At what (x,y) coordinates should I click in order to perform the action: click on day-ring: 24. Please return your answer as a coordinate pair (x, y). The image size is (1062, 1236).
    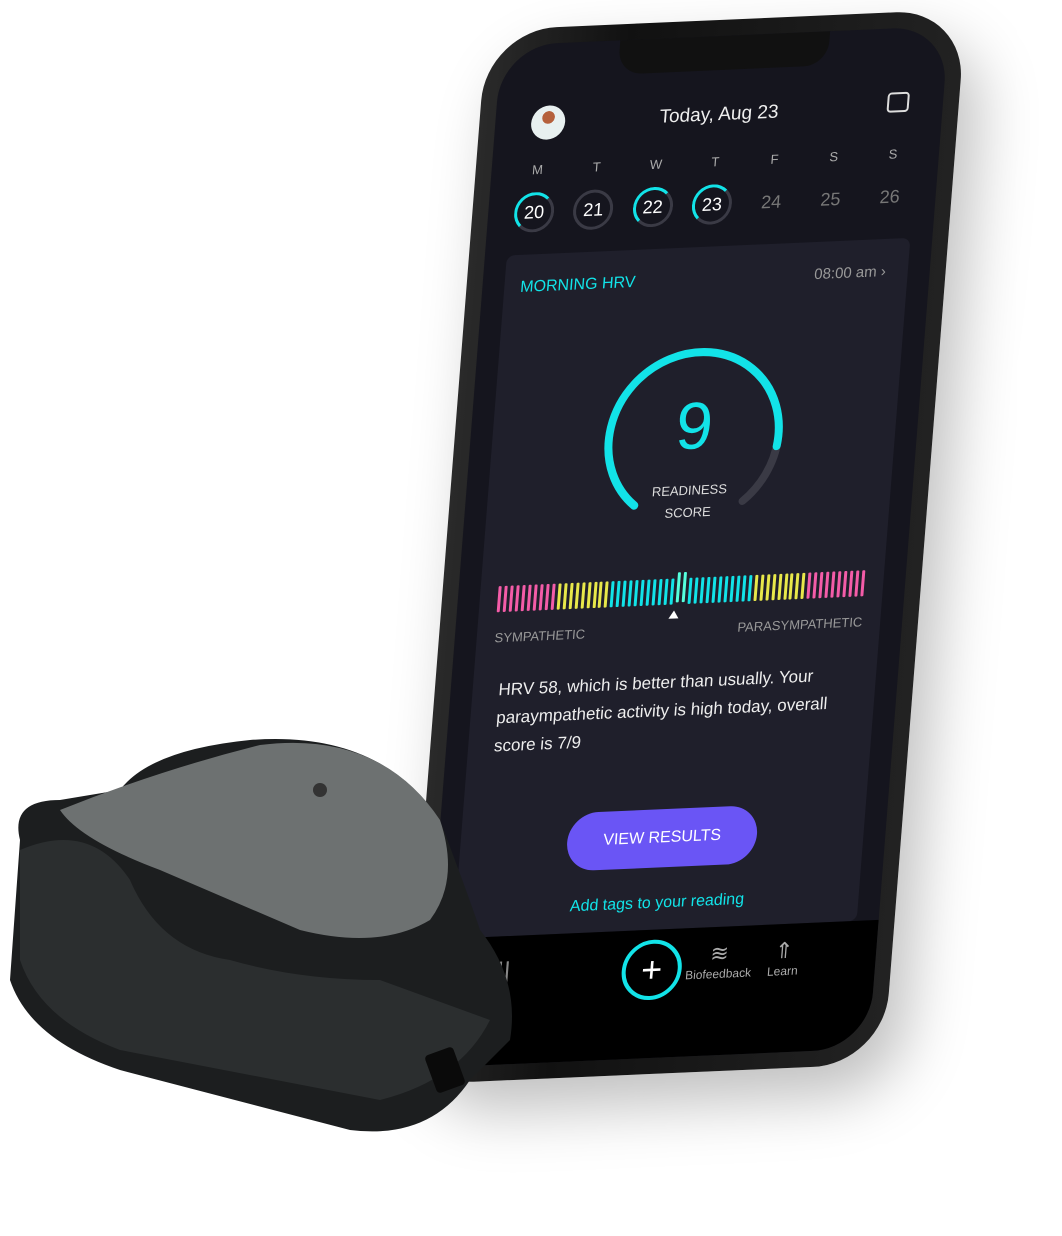
    Looking at the image, I should click on (771, 202).